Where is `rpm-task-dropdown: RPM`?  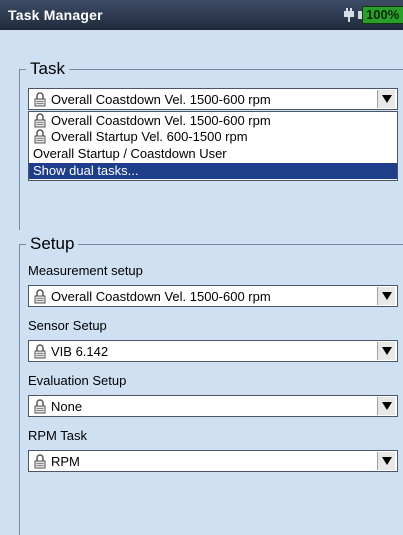 rpm-task-dropdown: RPM is located at coordinates (213, 461).